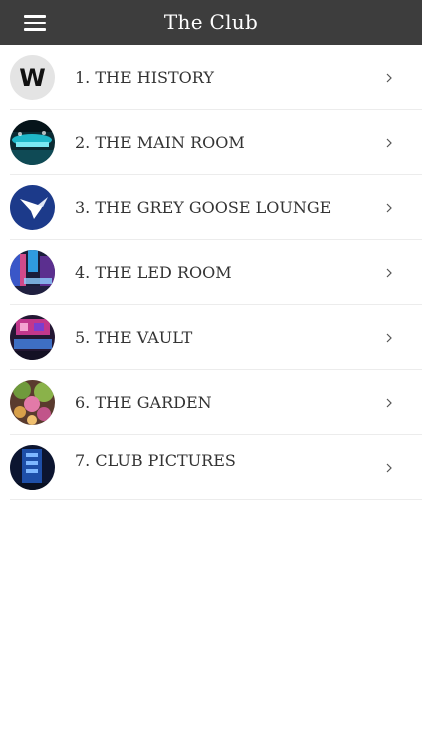 The width and height of the screenshot is (422, 750). I want to click on list-item-led-room: 4. THE LED ROOM, so click(211, 272).